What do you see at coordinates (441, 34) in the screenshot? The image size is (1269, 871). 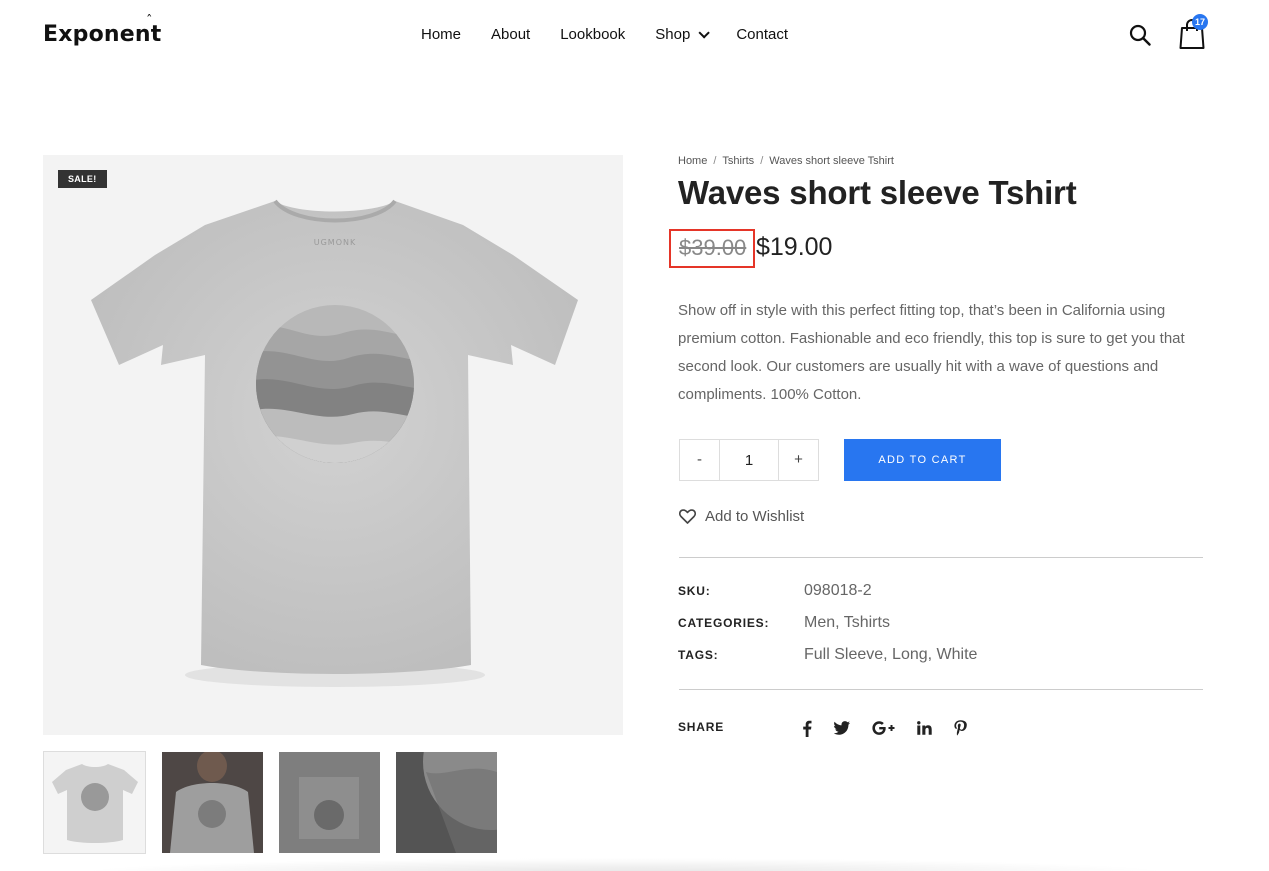 I see `nav-home: Home` at bounding box center [441, 34].